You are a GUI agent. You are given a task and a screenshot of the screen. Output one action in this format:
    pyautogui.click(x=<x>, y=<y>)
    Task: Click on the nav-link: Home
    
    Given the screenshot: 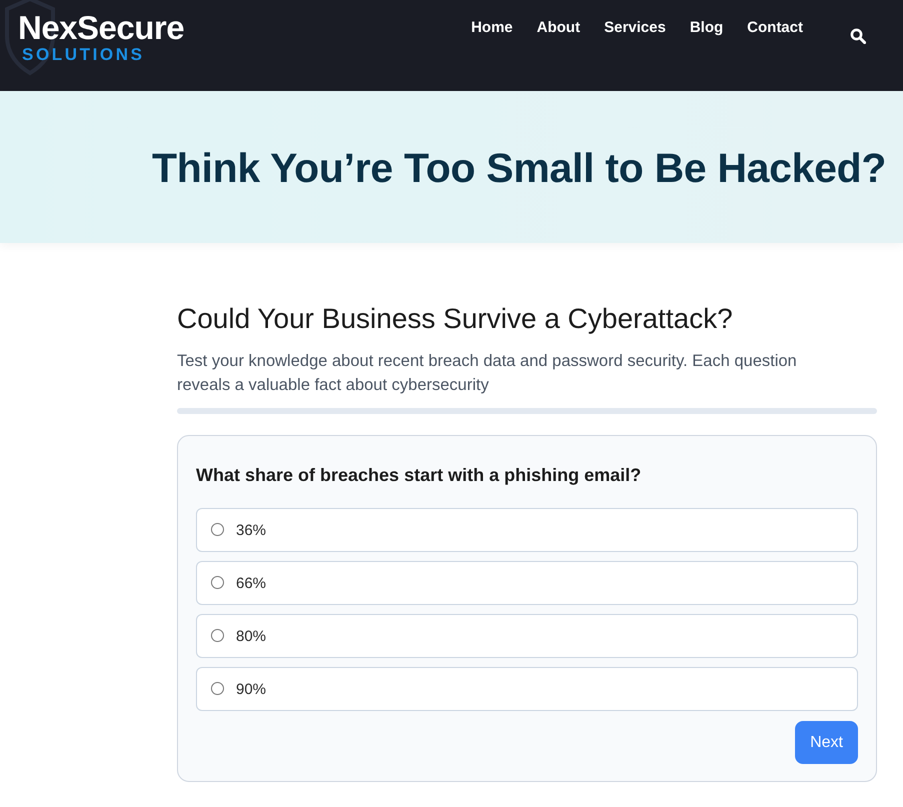 What is the action you would take?
    pyautogui.click(x=492, y=28)
    